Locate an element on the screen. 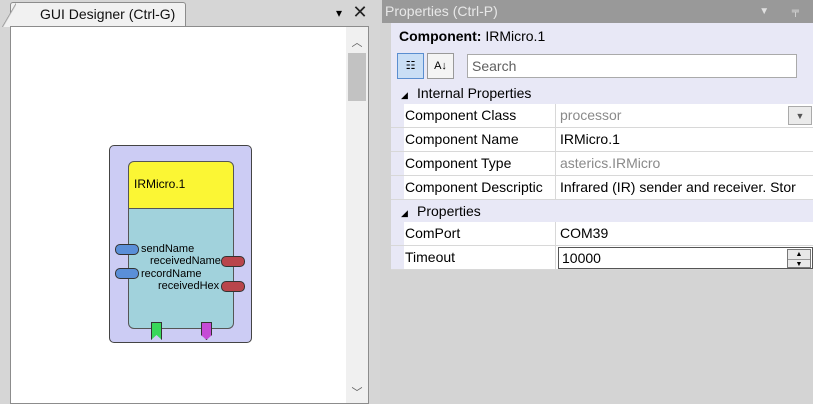 The height and width of the screenshot is (404, 813). properties-toolbar: ☷ A↓ is located at coordinates (602, 66).